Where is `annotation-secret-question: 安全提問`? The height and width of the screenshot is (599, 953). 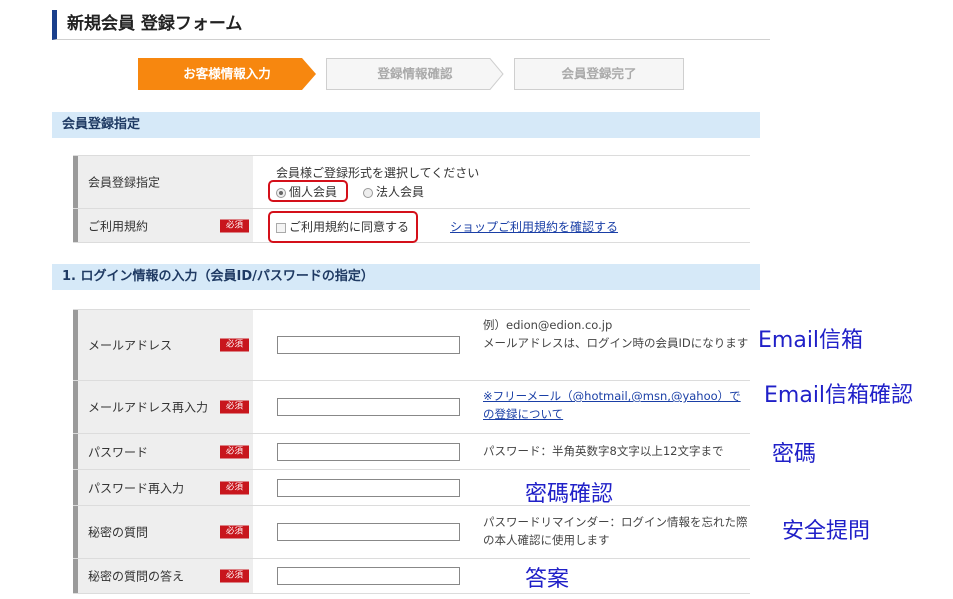 annotation-secret-question: 安全提問 is located at coordinates (826, 531).